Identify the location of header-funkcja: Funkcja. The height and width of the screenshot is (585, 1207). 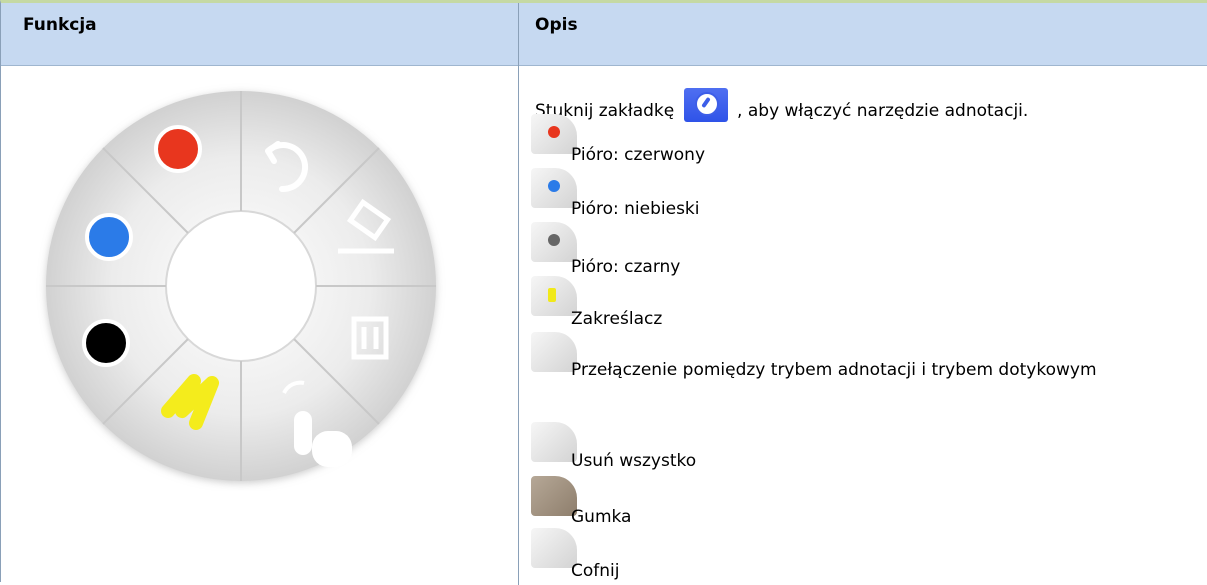
(60, 25).